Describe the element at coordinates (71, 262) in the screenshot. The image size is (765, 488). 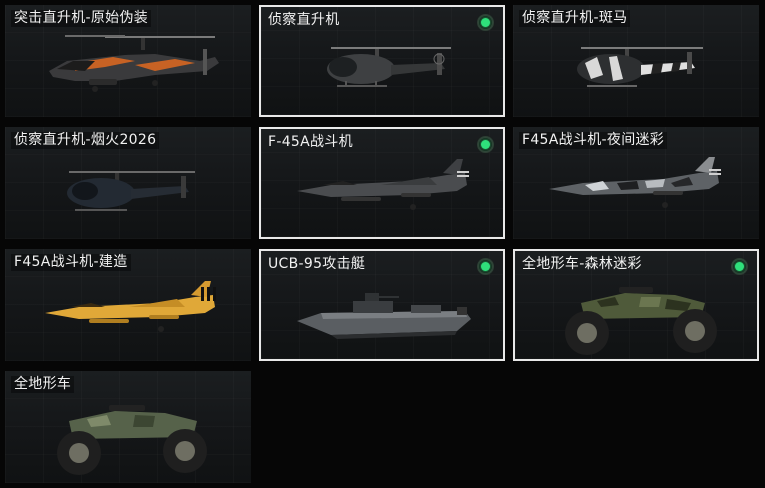
I see `vehicle-card-label: F45A战斗机-建造` at that location.